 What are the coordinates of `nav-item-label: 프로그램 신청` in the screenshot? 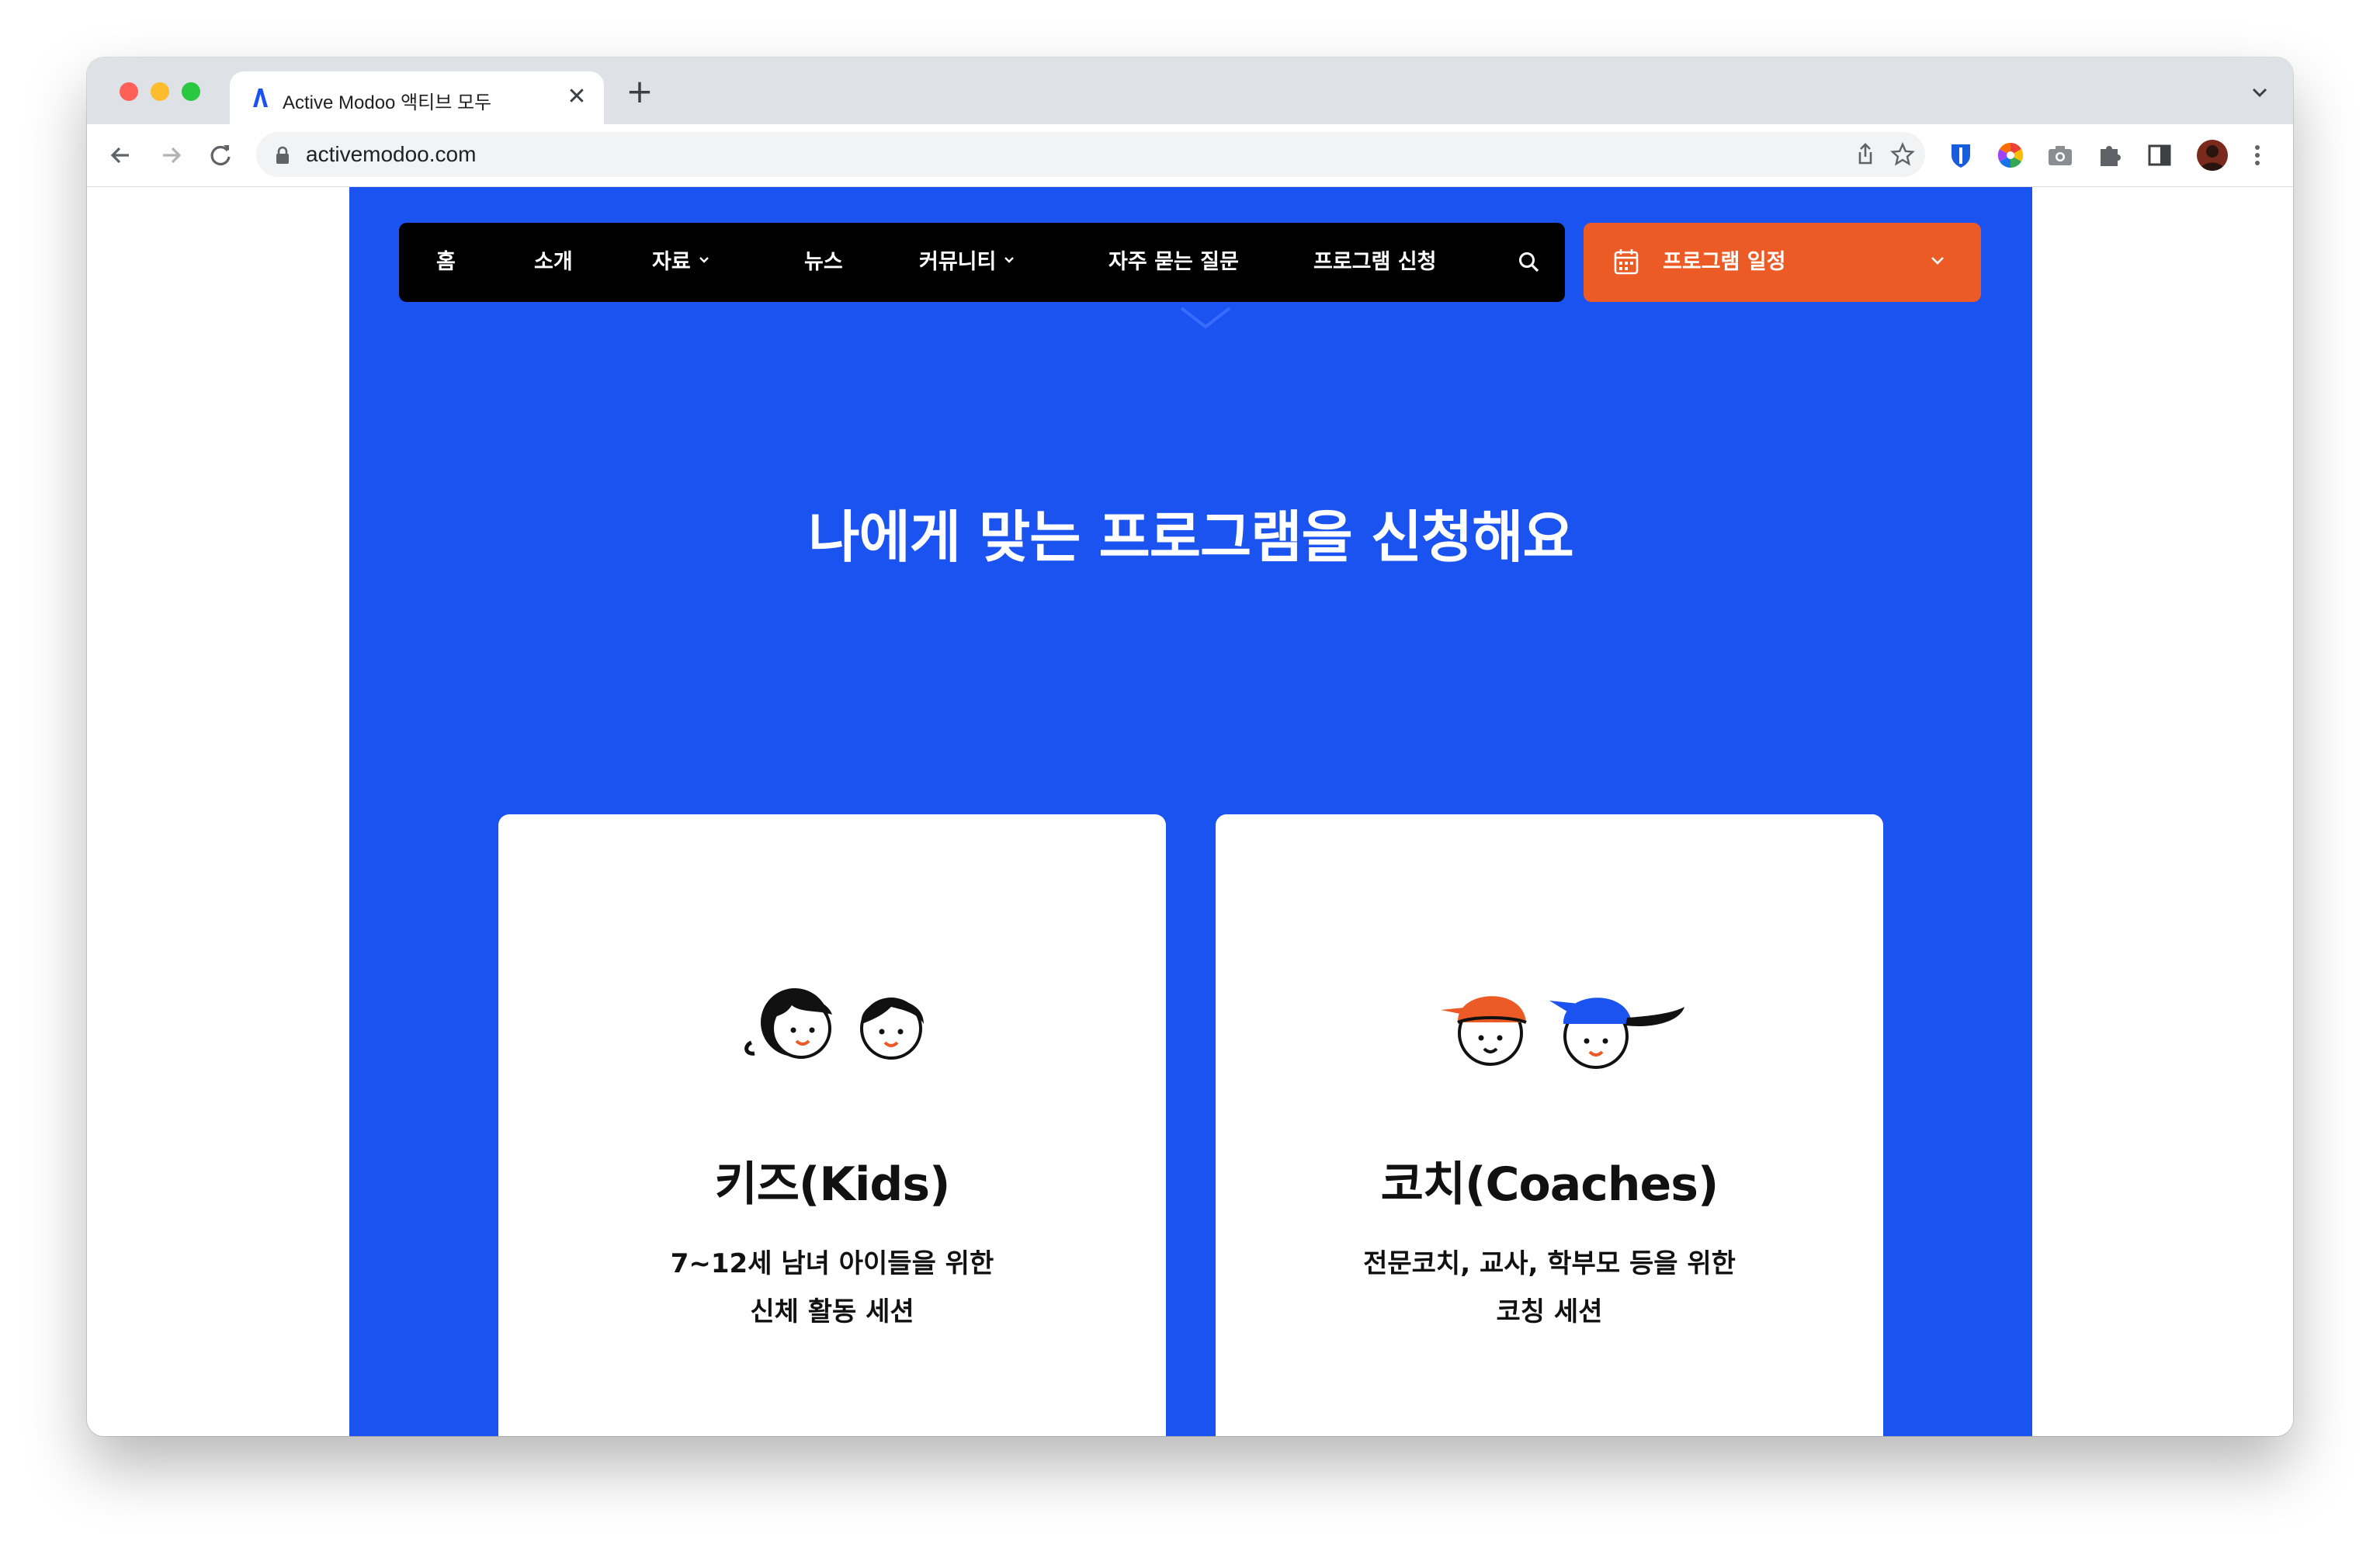 It's located at (1375, 262).